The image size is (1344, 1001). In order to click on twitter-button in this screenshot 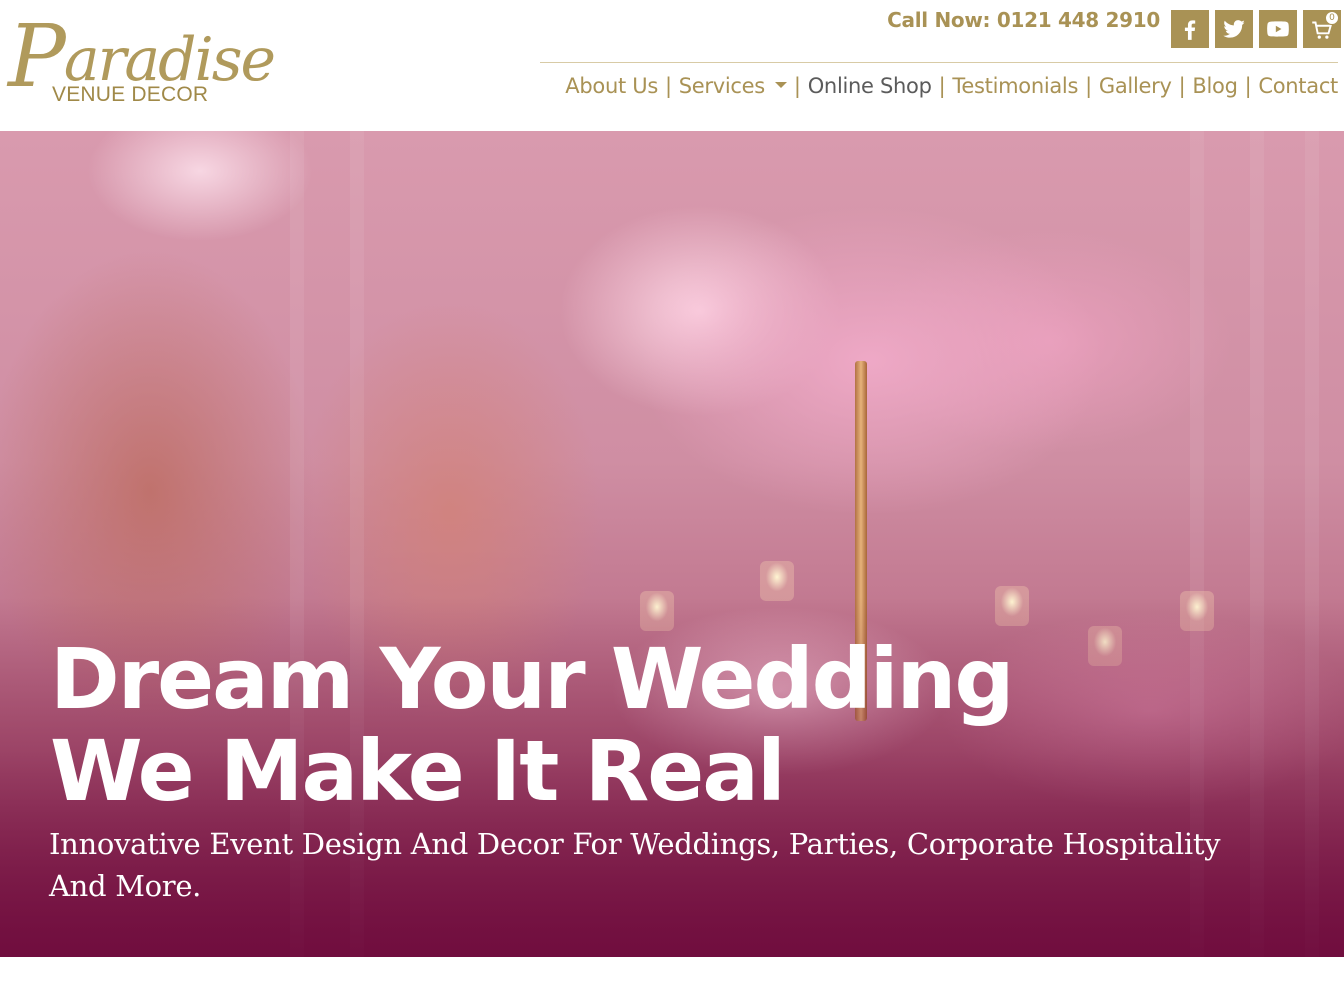, I will do `click(1234, 29)`.